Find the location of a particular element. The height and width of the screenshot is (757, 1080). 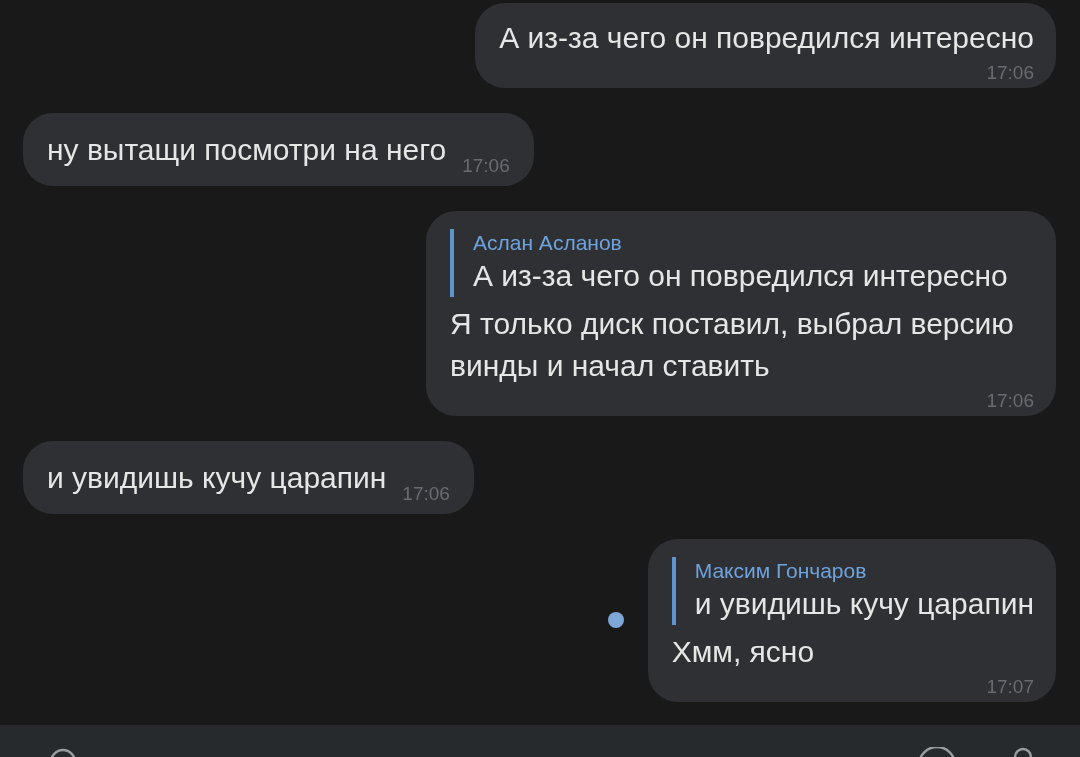

reply-text: А из-за чего он повредился интересно is located at coordinates (741, 276).